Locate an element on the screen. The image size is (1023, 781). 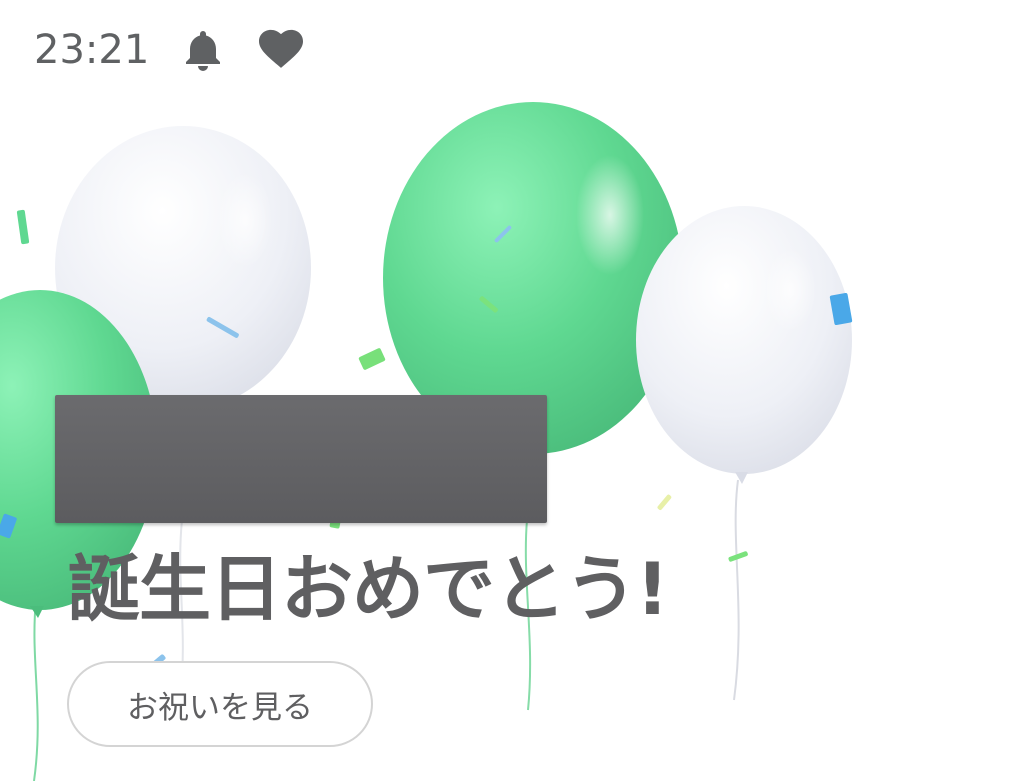
status-time: 23:21 is located at coordinates (92, 50).